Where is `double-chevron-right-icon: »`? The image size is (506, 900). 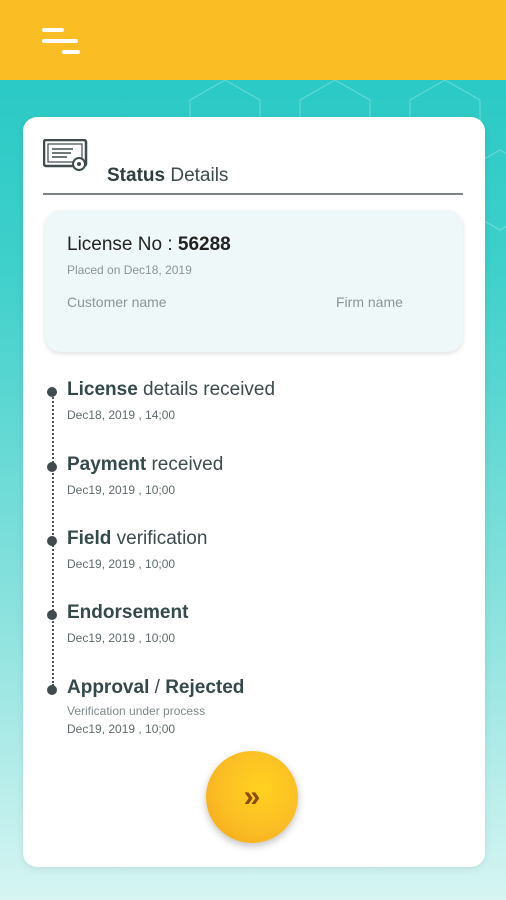
double-chevron-right-icon: » is located at coordinates (252, 796).